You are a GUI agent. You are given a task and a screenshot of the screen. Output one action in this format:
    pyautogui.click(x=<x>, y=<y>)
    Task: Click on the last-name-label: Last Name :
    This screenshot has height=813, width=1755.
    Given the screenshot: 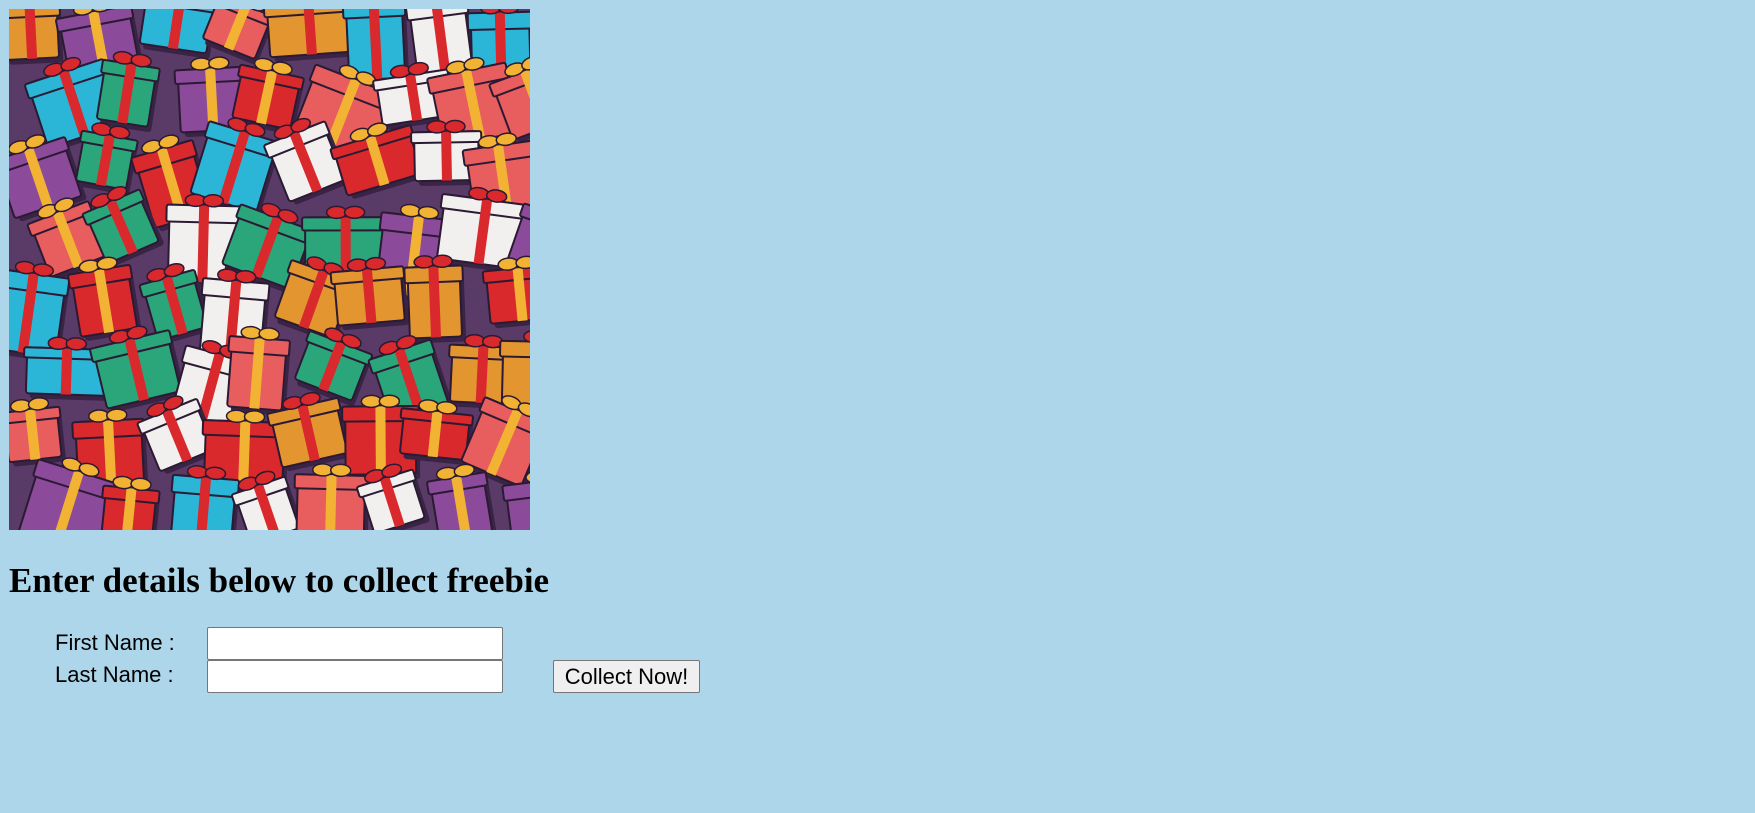 What is the action you would take?
    pyautogui.click(x=114, y=674)
    